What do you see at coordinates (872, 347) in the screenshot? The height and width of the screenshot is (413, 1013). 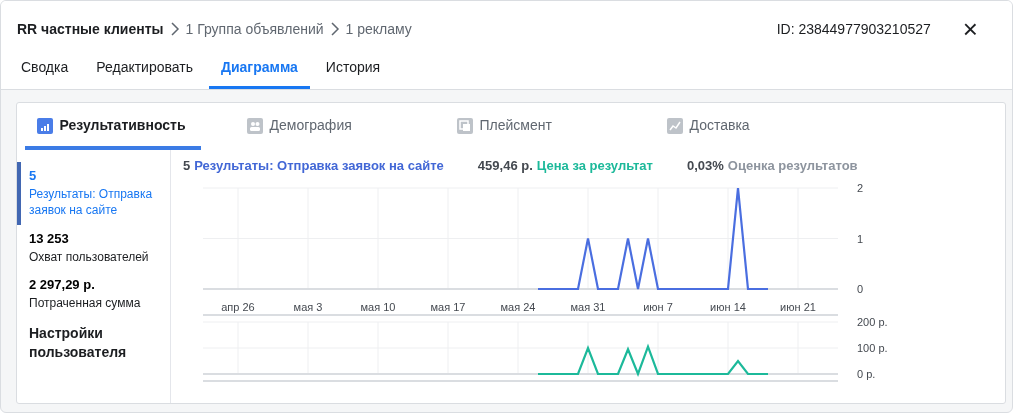 I see `axis-label: 100 р.` at bounding box center [872, 347].